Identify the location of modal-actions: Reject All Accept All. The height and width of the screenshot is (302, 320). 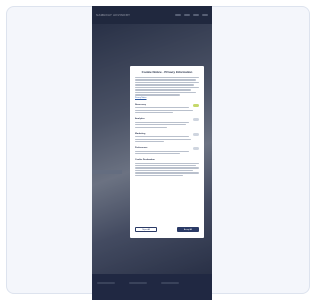
(167, 229).